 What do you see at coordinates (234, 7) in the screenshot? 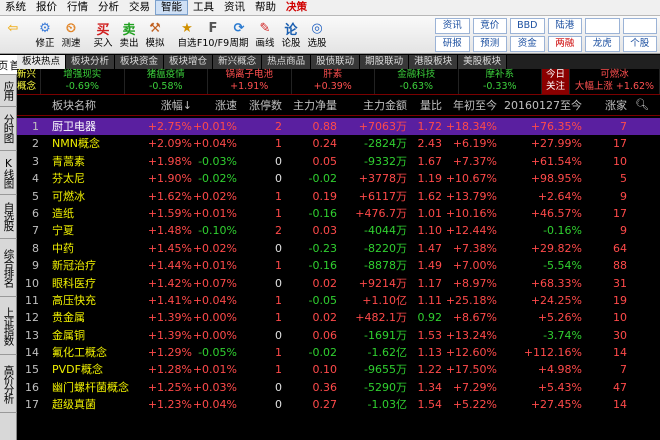
I see `menu-item-7: 资讯` at bounding box center [234, 7].